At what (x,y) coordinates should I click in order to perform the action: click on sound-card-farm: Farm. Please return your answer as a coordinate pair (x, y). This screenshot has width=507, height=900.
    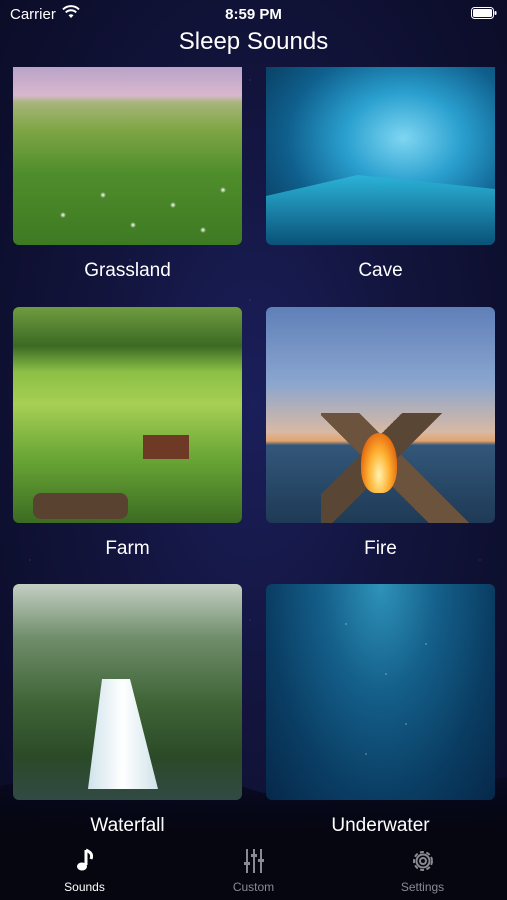
    Looking at the image, I should click on (127, 433).